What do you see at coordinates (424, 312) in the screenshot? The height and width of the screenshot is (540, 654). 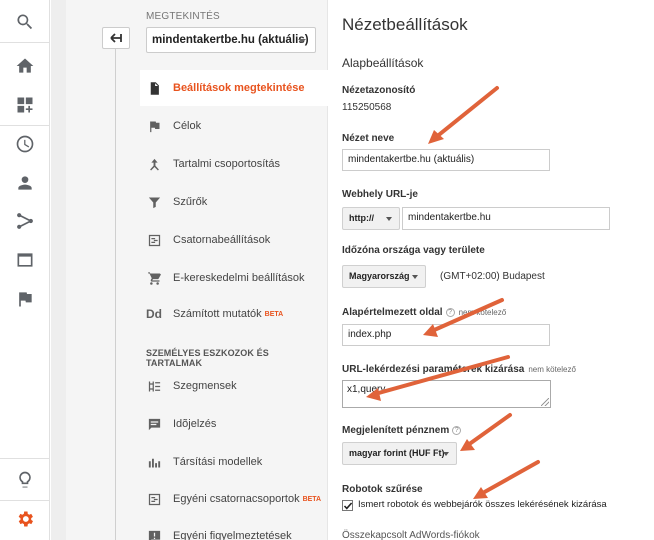 I see `default-page-label: Alapértelmezett oldal? nem kötelező` at bounding box center [424, 312].